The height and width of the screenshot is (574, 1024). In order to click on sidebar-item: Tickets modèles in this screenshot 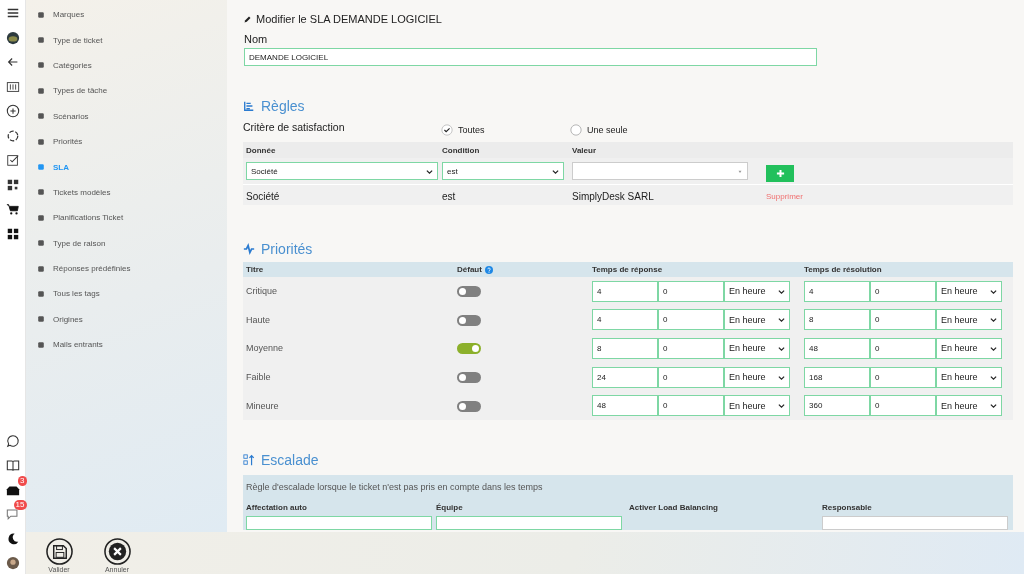, I will do `click(126, 192)`.